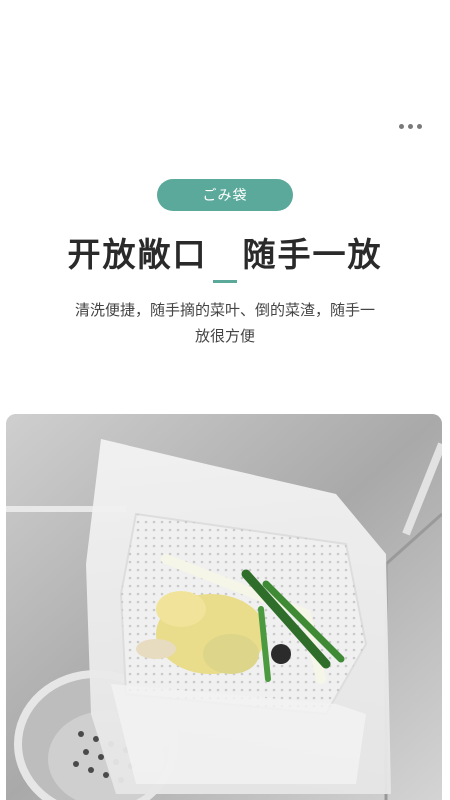 This screenshot has width=450, height=800. What do you see at coordinates (225, 323) in the screenshot?
I see `description: 清洗便捷，随手摘的菜叶、倒的菜渣，随手一 放很方便` at bounding box center [225, 323].